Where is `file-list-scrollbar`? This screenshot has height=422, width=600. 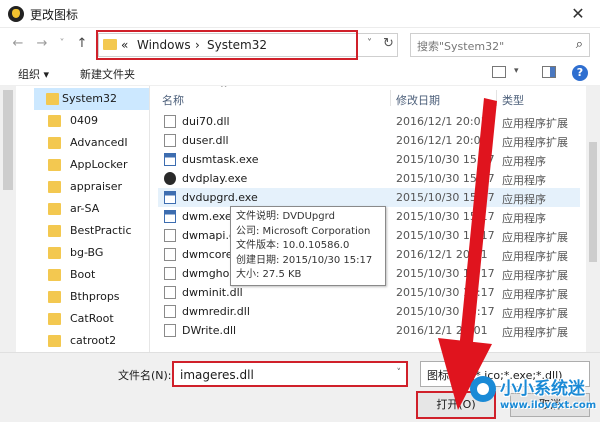
file-list-scrollbar is located at coordinates (593, 219).